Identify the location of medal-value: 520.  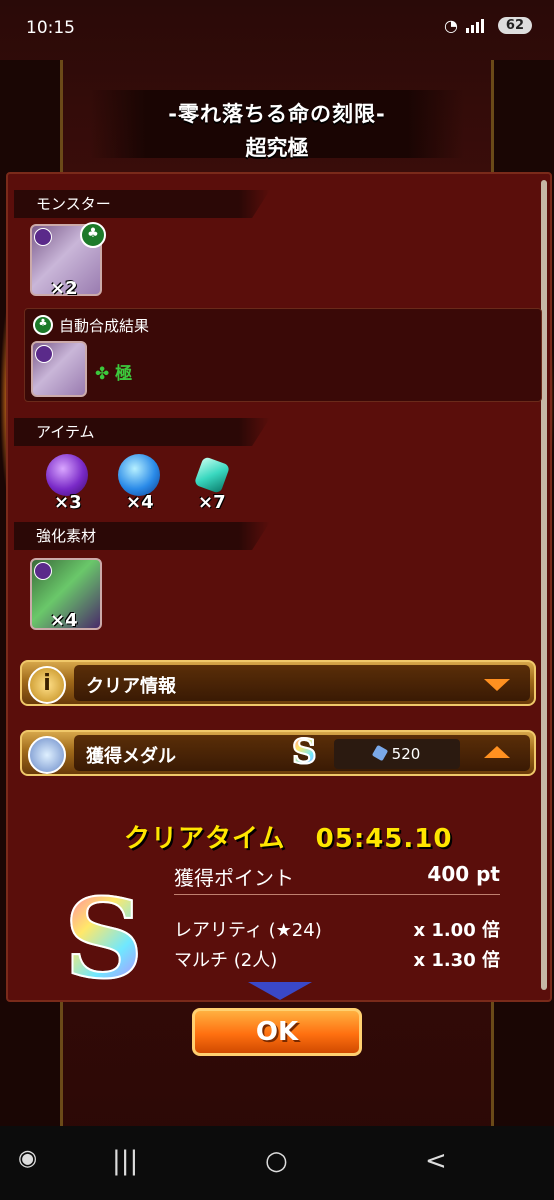
(406, 754).